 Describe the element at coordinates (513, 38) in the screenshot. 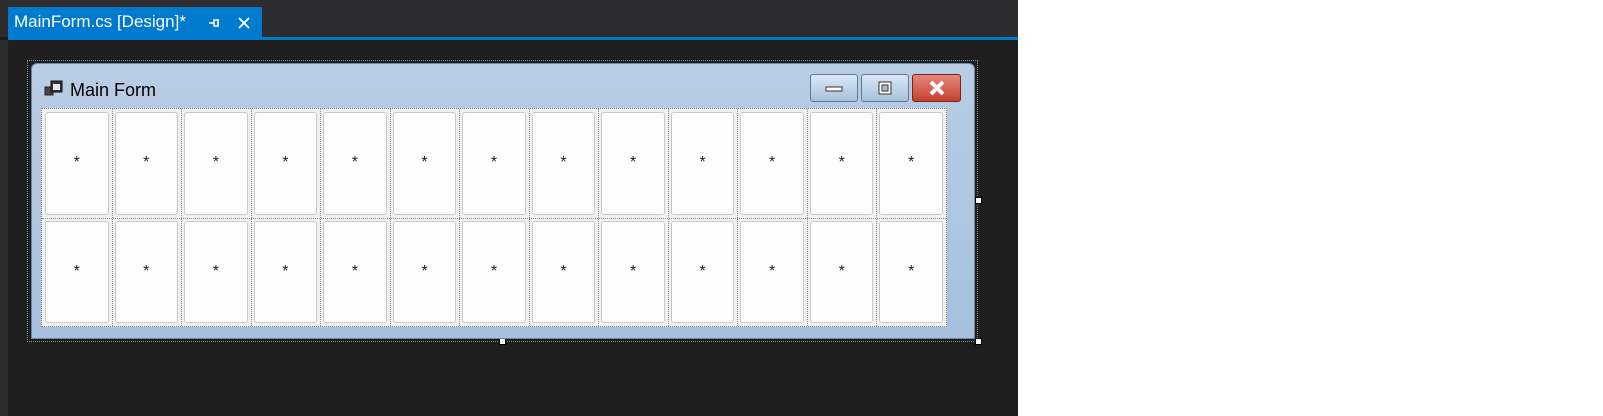

I see `tab-accent-line` at that location.